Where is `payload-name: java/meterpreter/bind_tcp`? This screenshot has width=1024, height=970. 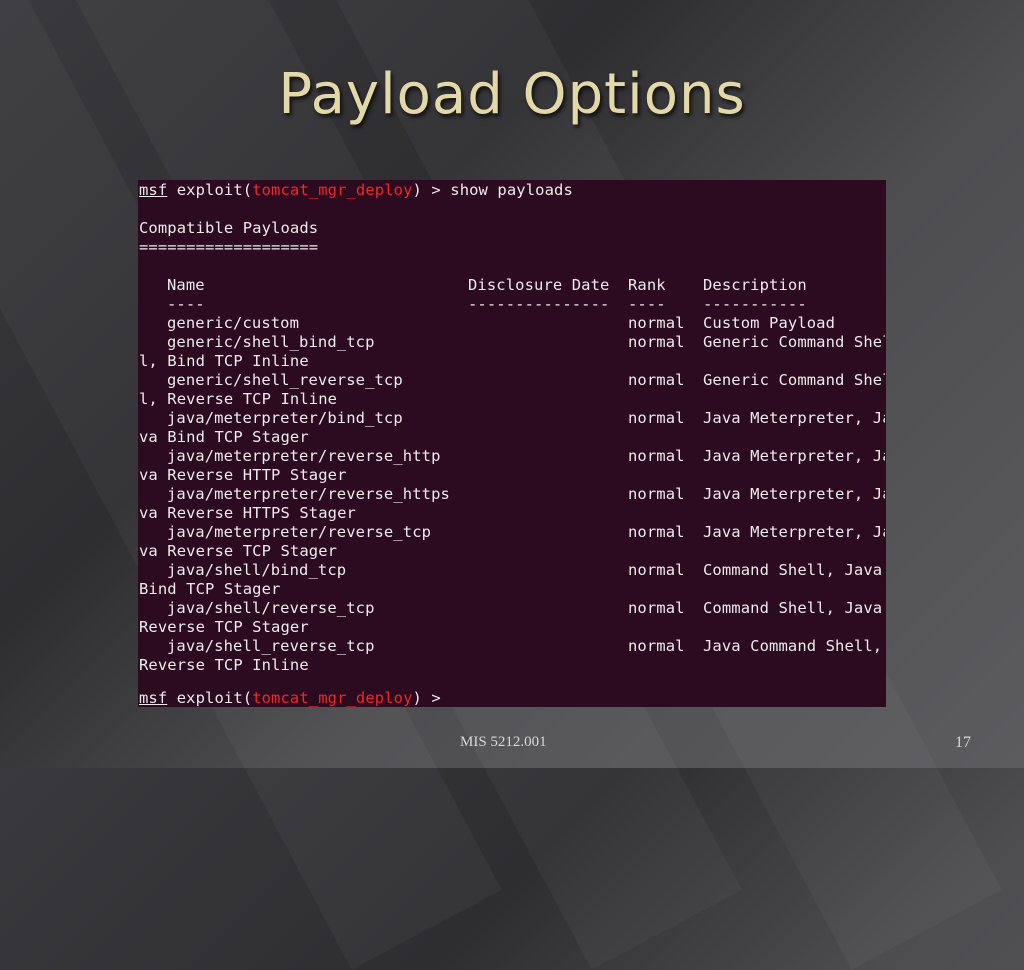 payload-name: java/meterpreter/bind_tcp is located at coordinates (285, 418).